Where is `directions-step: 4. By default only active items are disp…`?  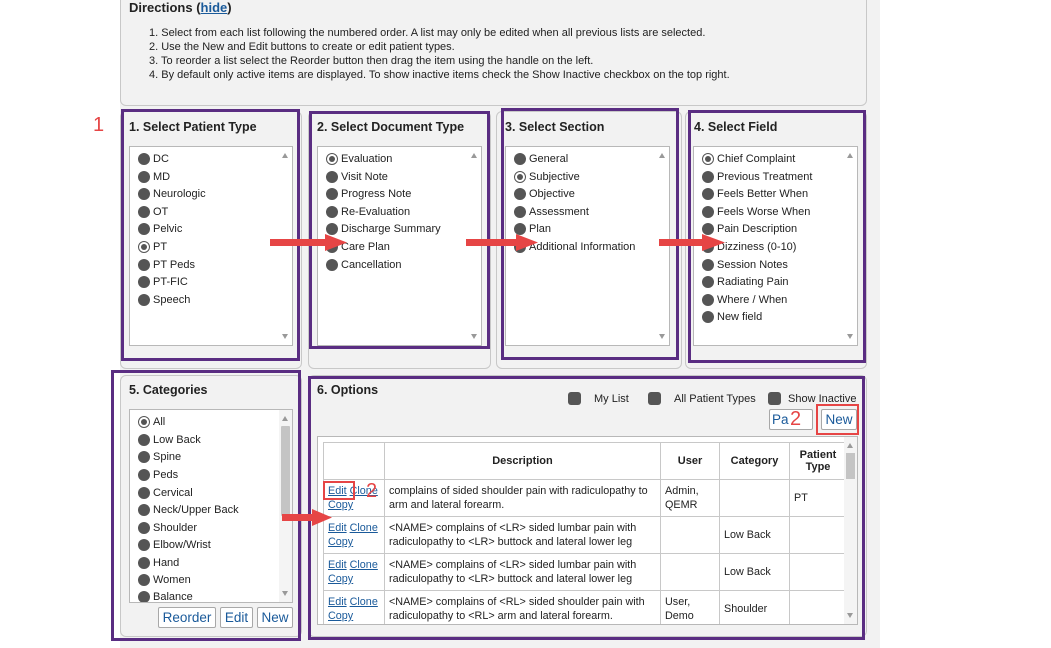
directions-step: 4. By default only active items are disp… is located at coordinates (439, 75).